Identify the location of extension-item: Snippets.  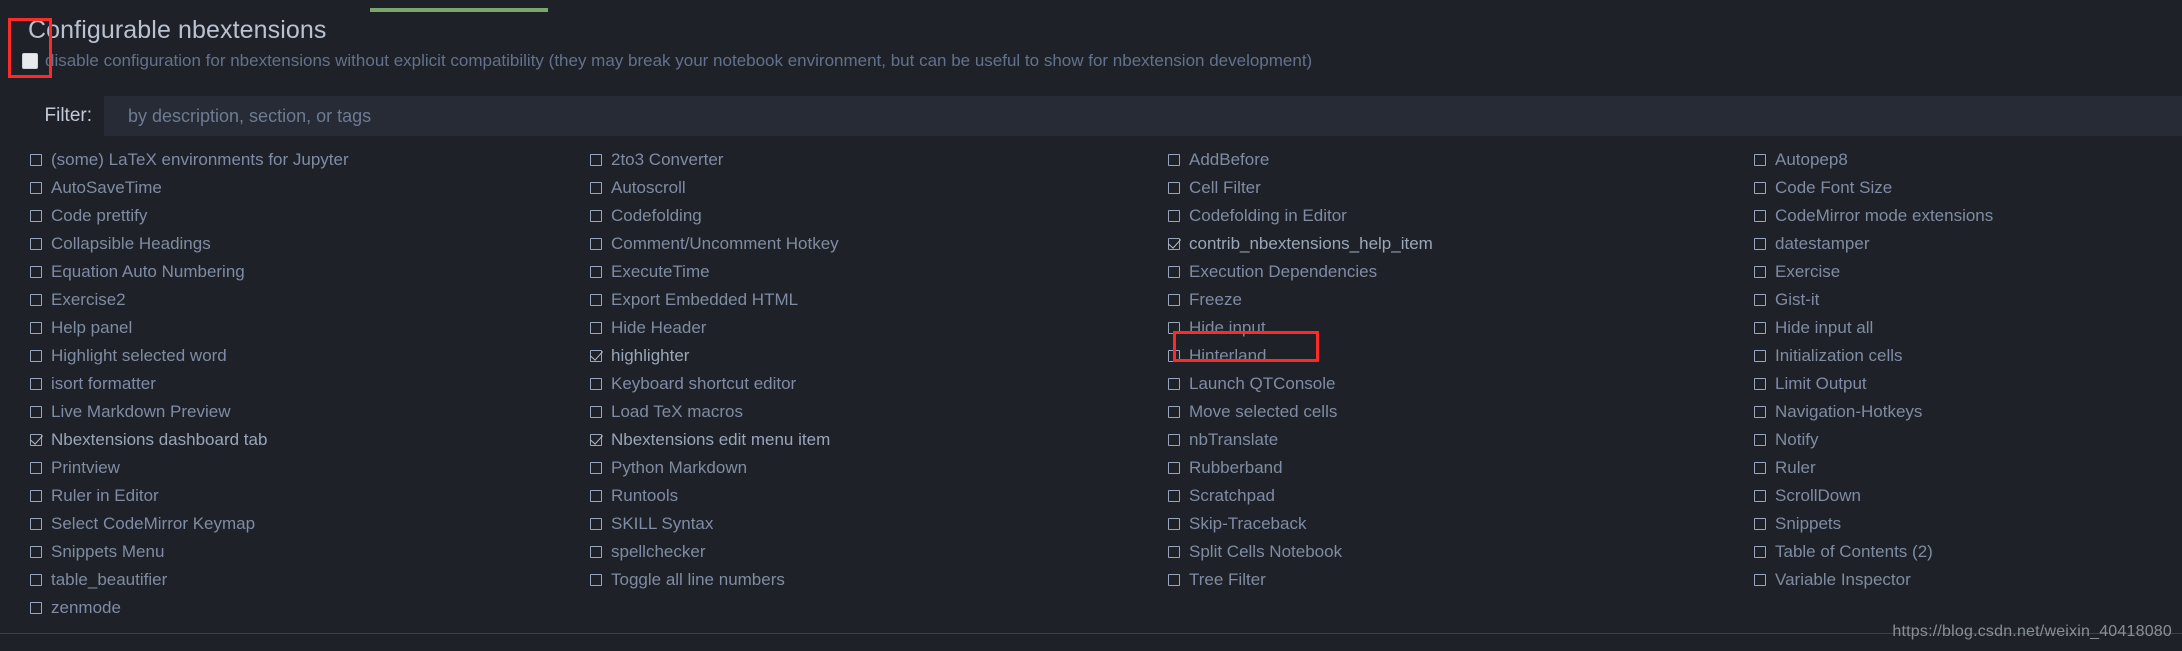
(1968, 524).